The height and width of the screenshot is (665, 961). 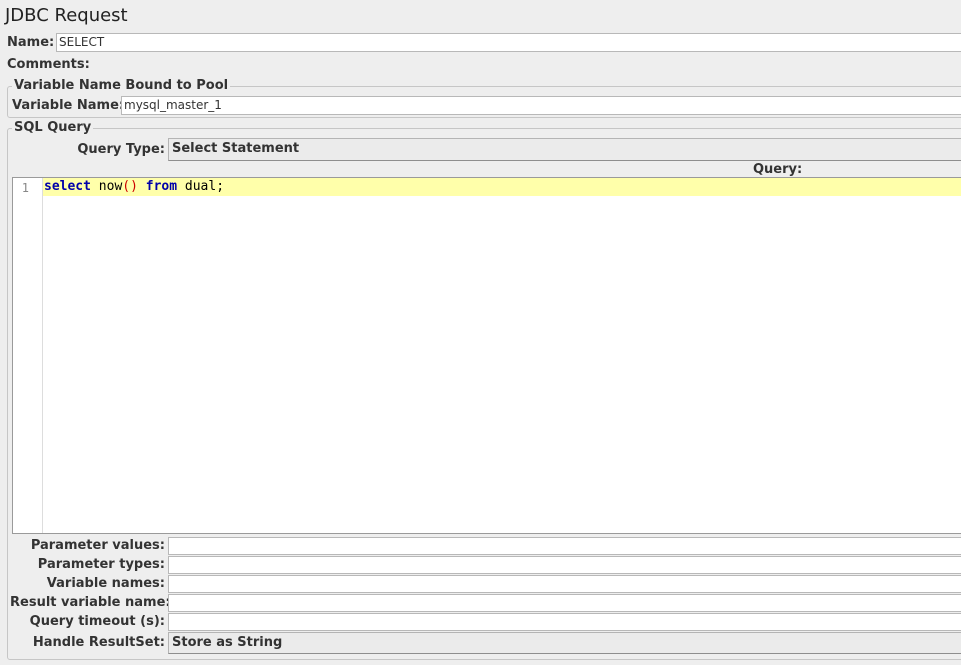 What do you see at coordinates (105, 583) in the screenshot?
I see `variable-names-label: Variable names:` at bounding box center [105, 583].